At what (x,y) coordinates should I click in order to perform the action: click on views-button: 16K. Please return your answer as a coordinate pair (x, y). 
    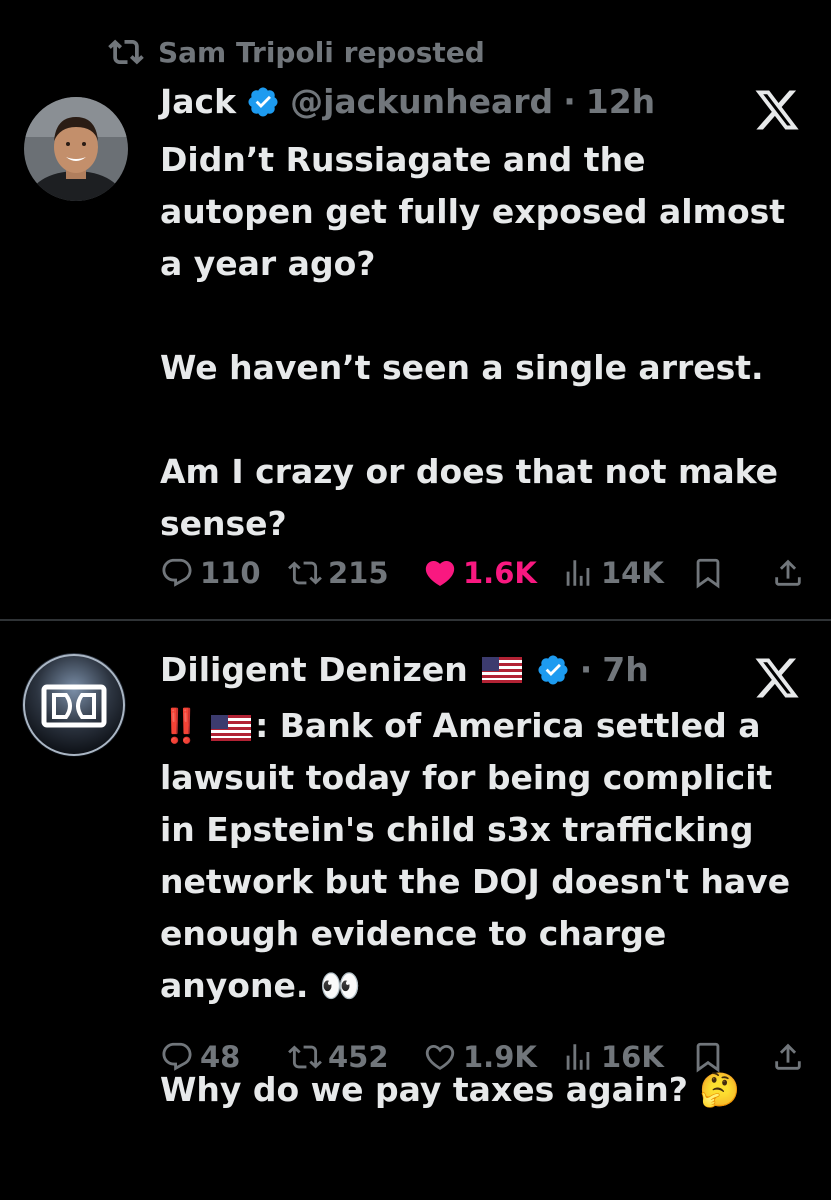
    Looking at the image, I should click on (626, 1057).